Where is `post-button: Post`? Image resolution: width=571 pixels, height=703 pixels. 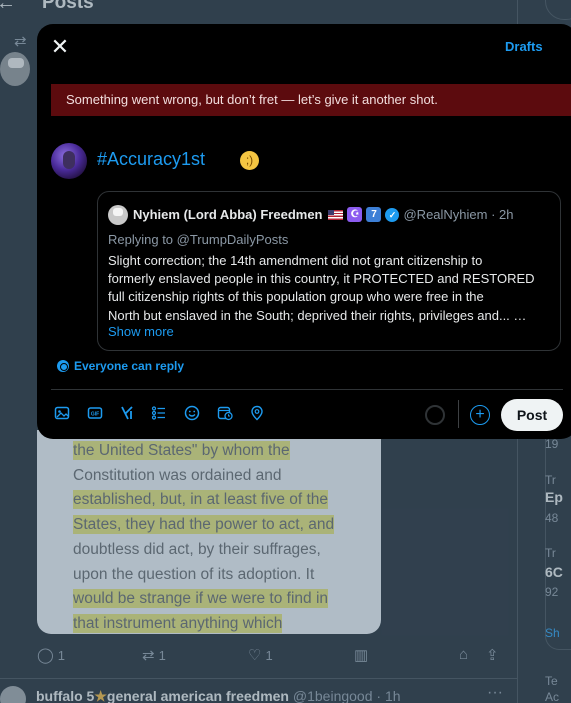 post-button: Post is located at coordinates (532, 415).